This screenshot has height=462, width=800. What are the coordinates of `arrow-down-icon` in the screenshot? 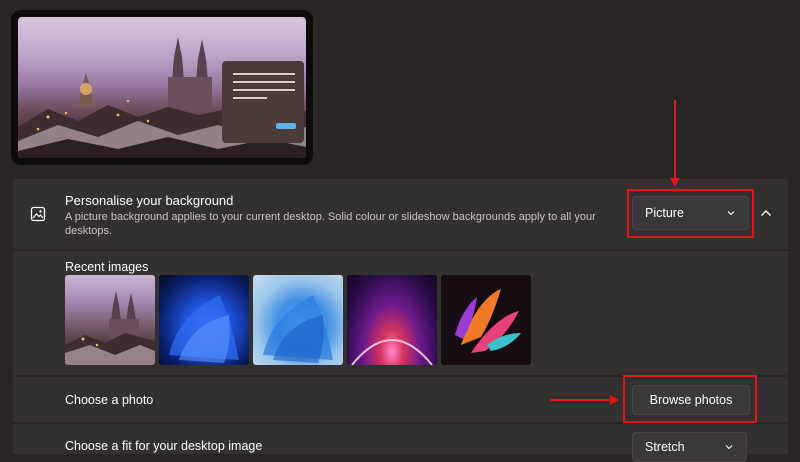 It's located at (675, 143).